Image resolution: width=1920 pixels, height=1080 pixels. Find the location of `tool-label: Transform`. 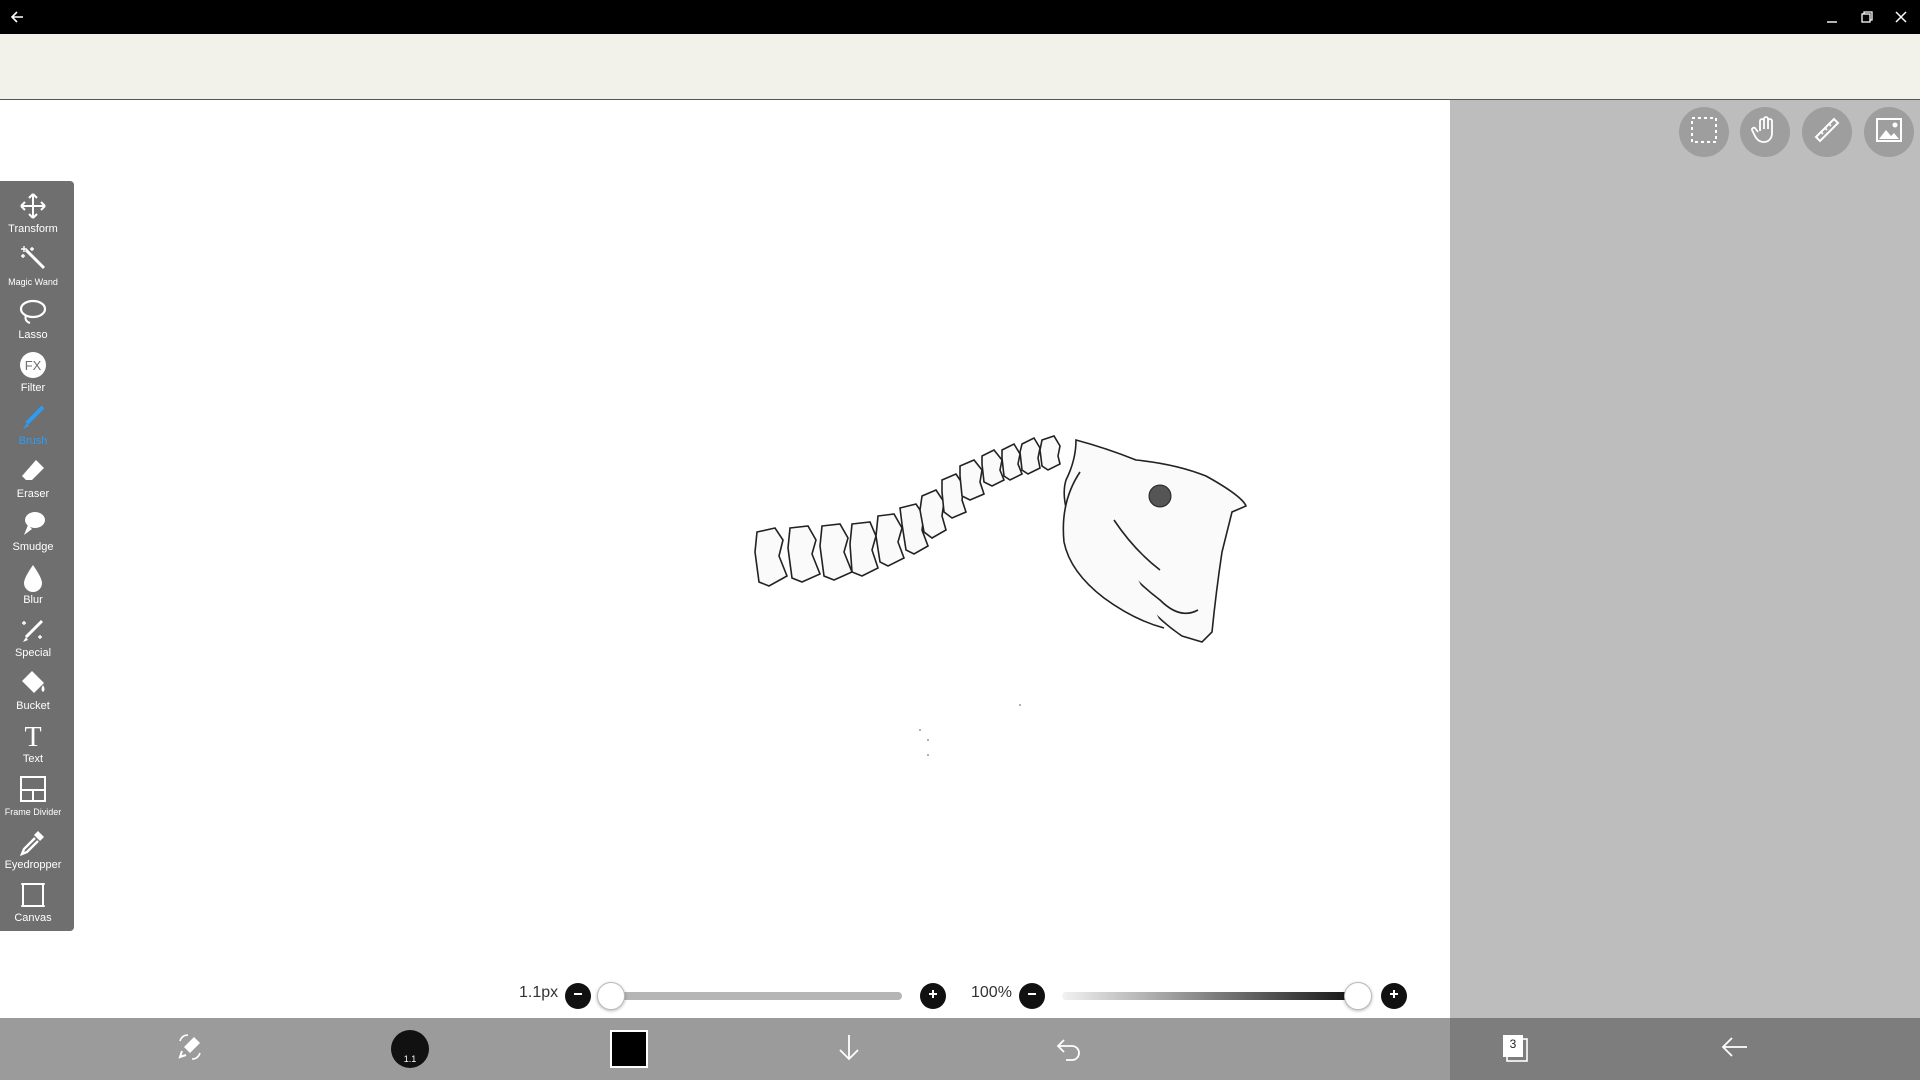

tool-label: Transform is located at coordinates (33, 229).